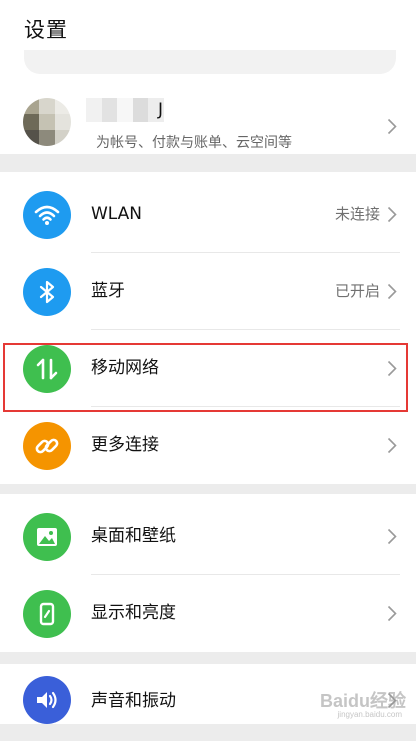  I want to click on settings-item-label: 蓝牙, so click(108, 291).